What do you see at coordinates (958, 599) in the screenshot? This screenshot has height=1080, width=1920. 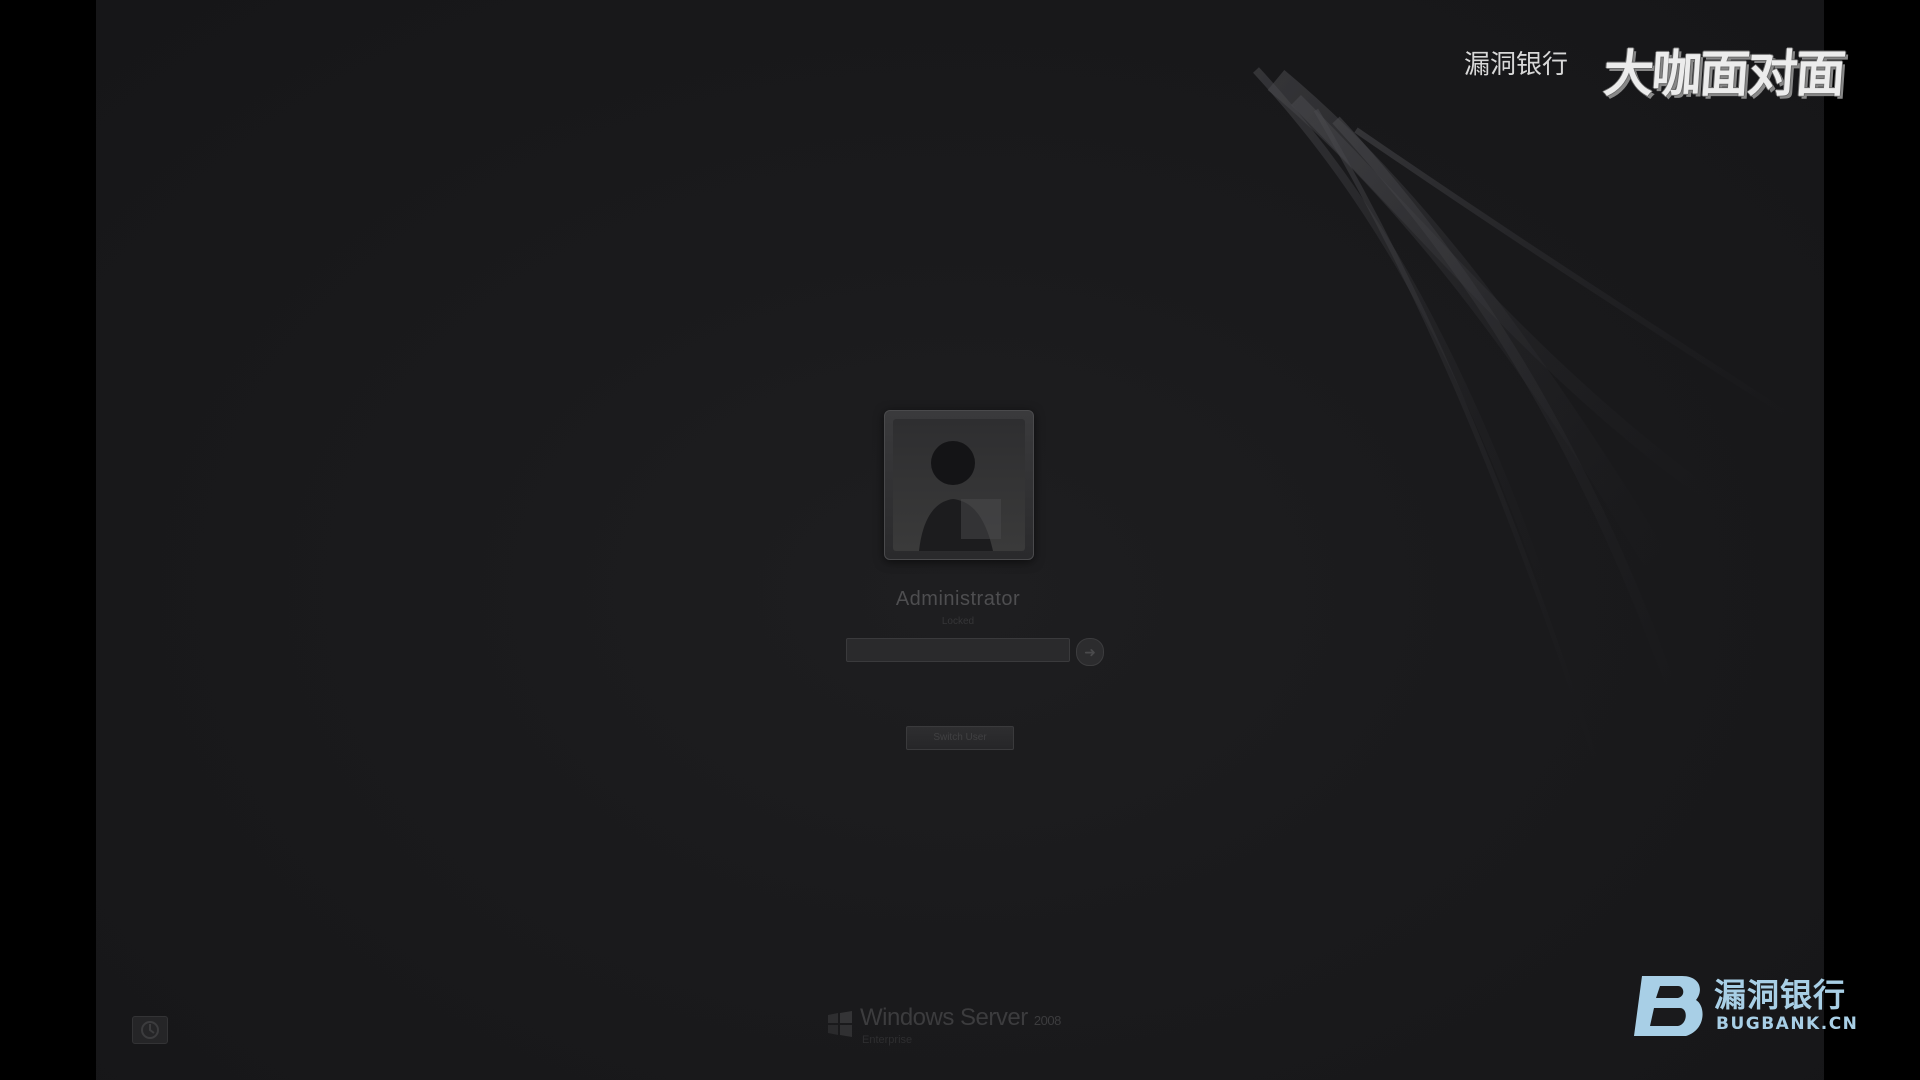 I see `username-label: Administrator` at bounding box center [958, 599].